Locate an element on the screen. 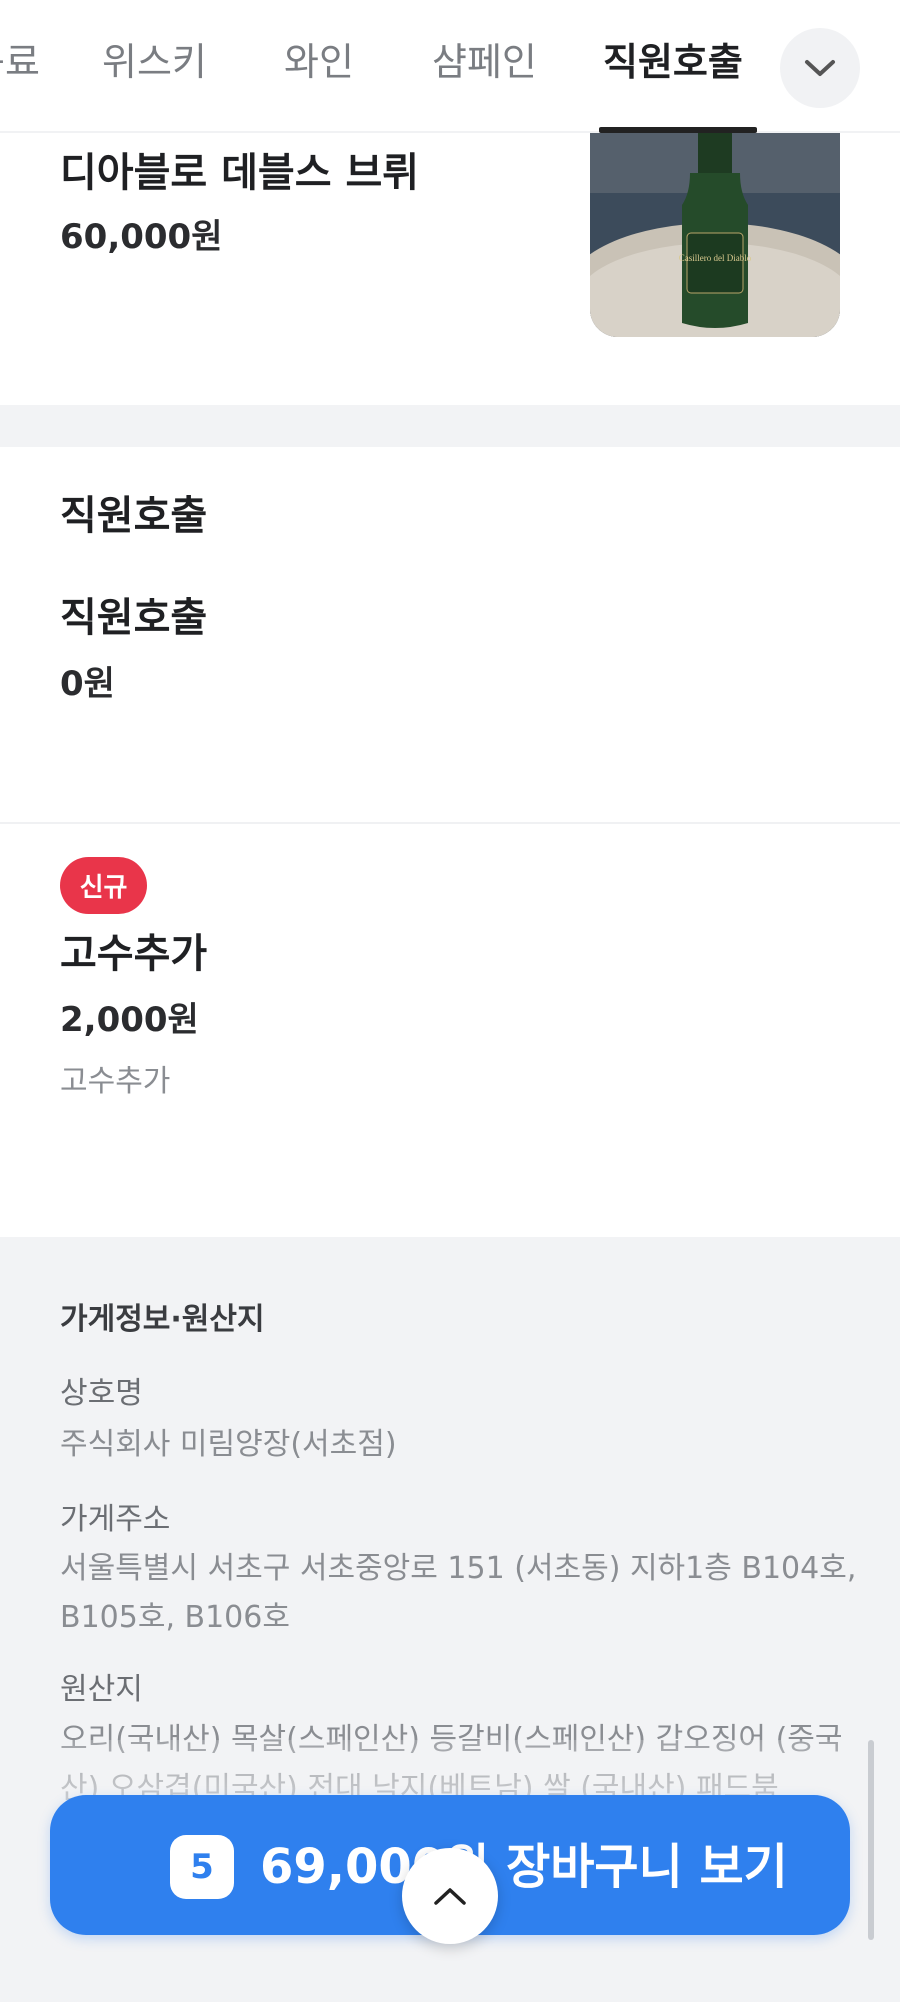 The height and width of the screenshot is (2002, 900). tab-whisky: 위스키 is located at coordinates (154, 62).